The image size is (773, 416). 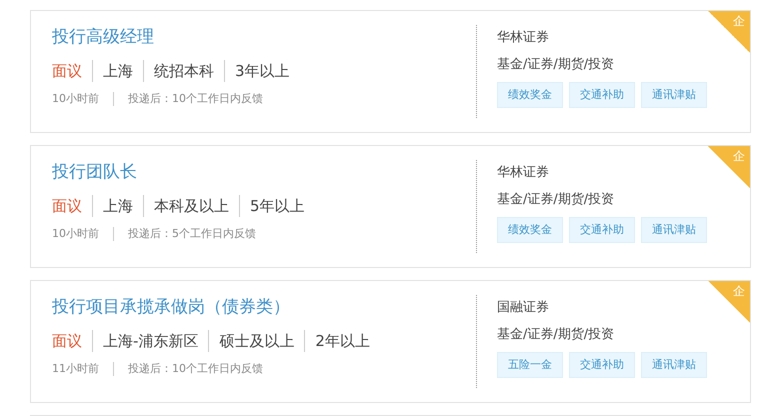 What do you see at coordinates (251, 341) in the screenshot?
I see `education-text: 硕士及以上` at bounding box center [251, 341].